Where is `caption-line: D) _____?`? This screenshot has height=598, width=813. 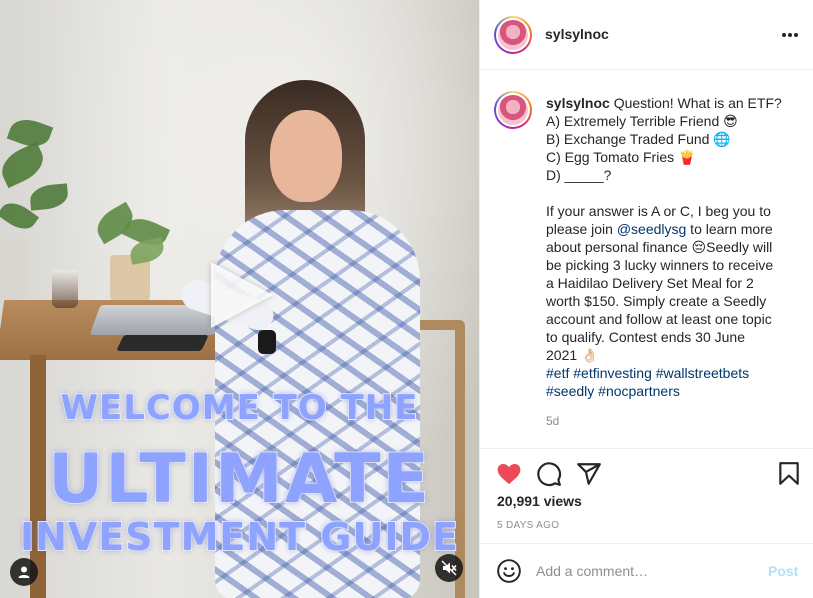
caption-line: D) _____? is located at coordinates (579, 175).